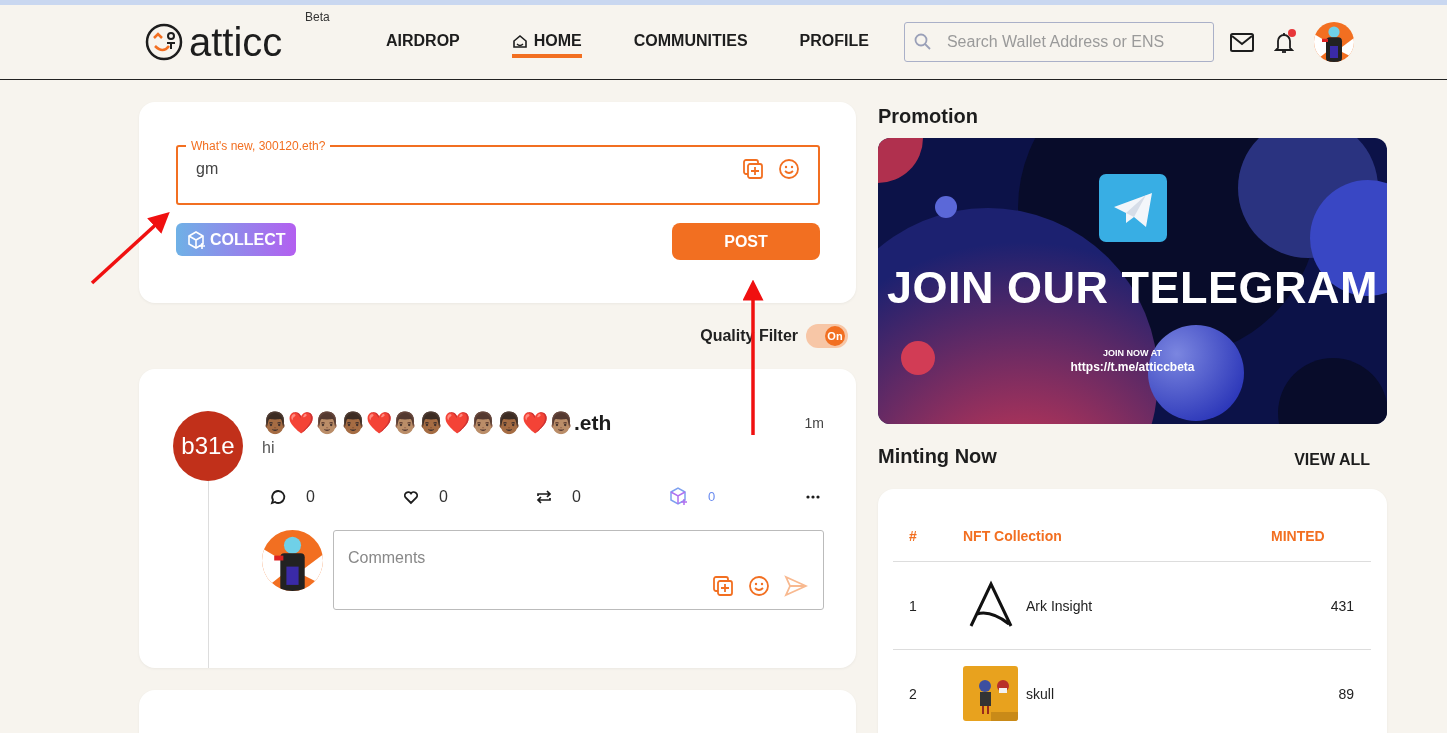  What do you see at coordinates (1059, 605) in the screenshot?
I see `collection-name: Ark Insight` at bounding box center [1059, 605].